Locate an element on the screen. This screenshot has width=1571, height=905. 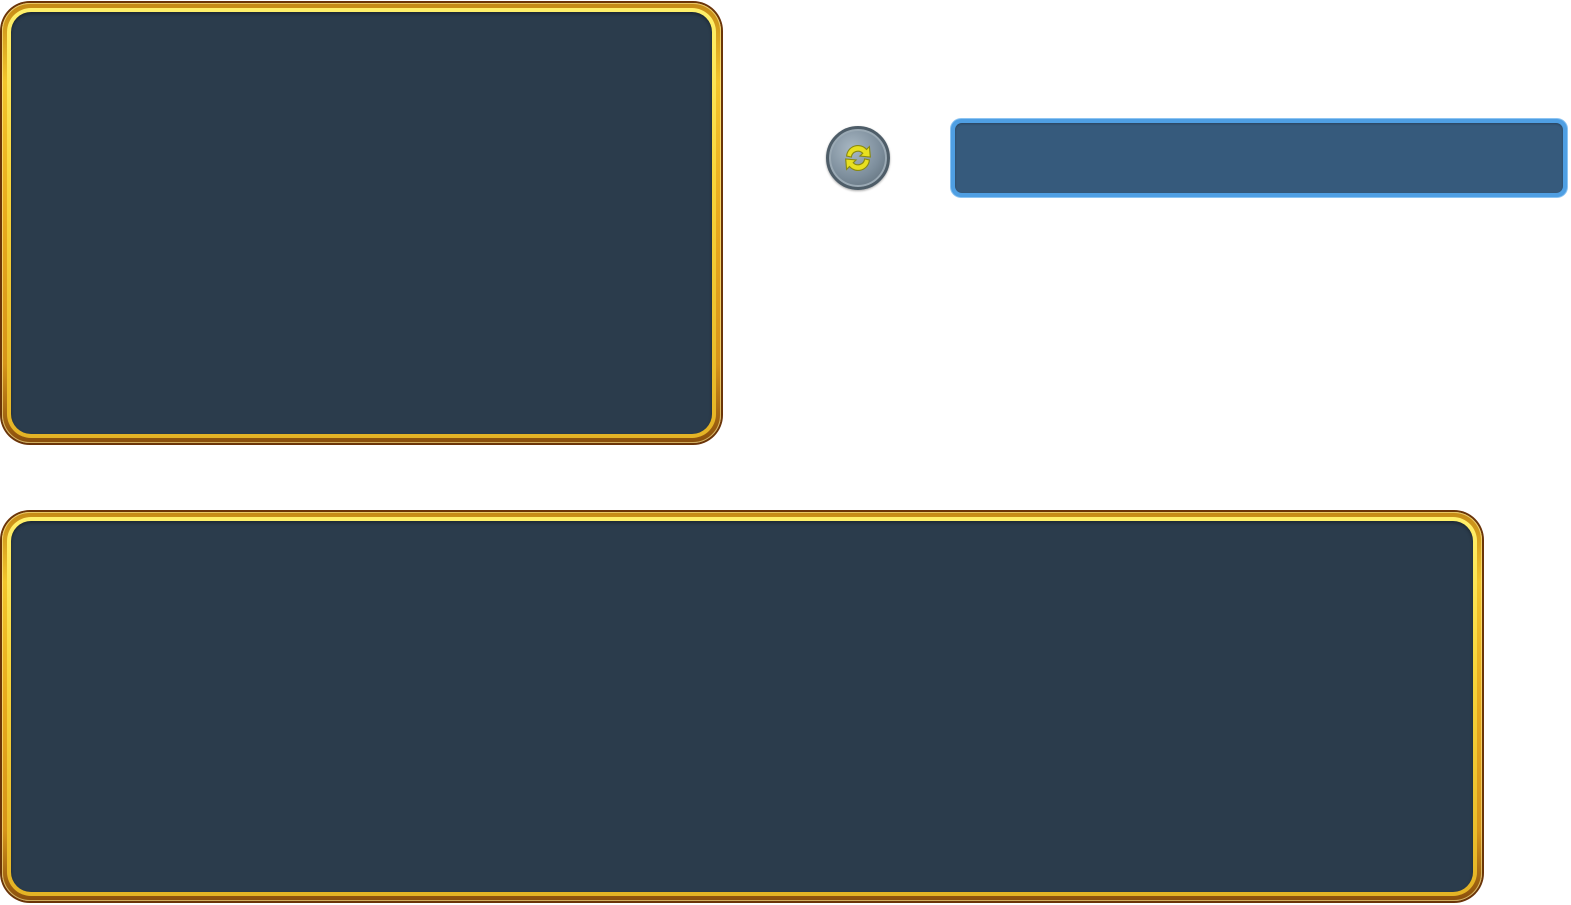
refresh-button is located at coordinates (858, 158).